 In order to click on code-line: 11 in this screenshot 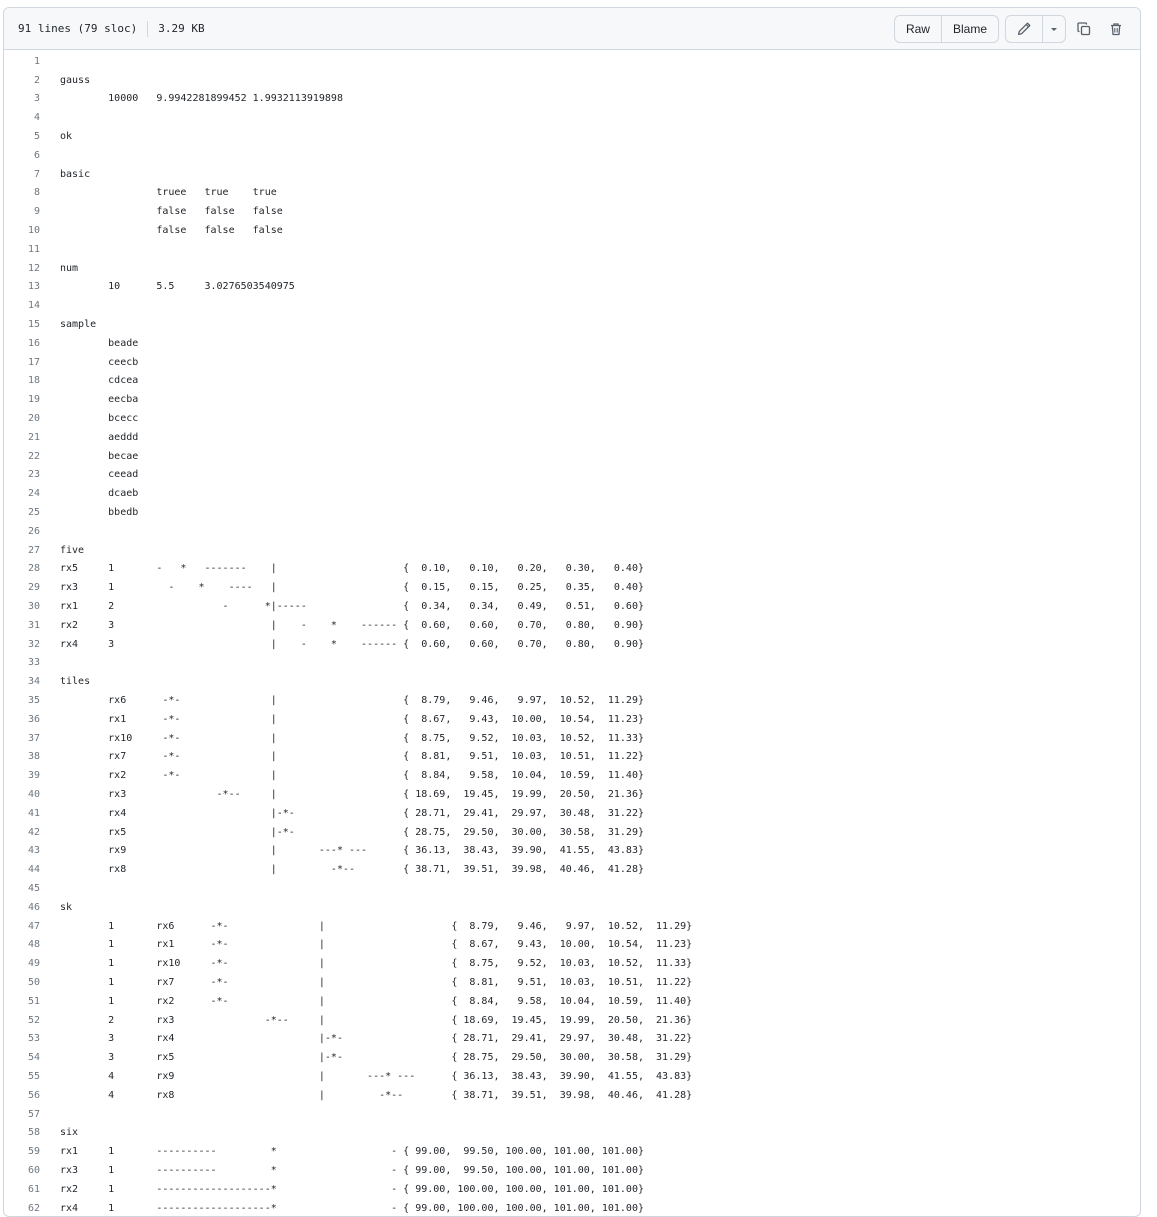, I will do `click(572, 249)`.